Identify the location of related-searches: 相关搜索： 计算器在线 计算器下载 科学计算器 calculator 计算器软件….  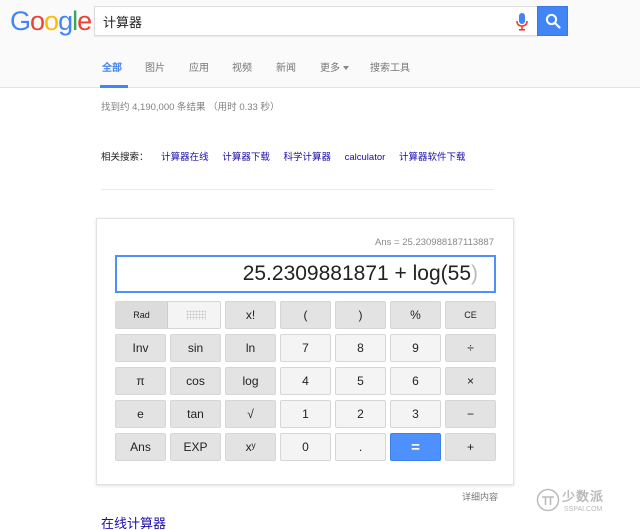
(288, 156).